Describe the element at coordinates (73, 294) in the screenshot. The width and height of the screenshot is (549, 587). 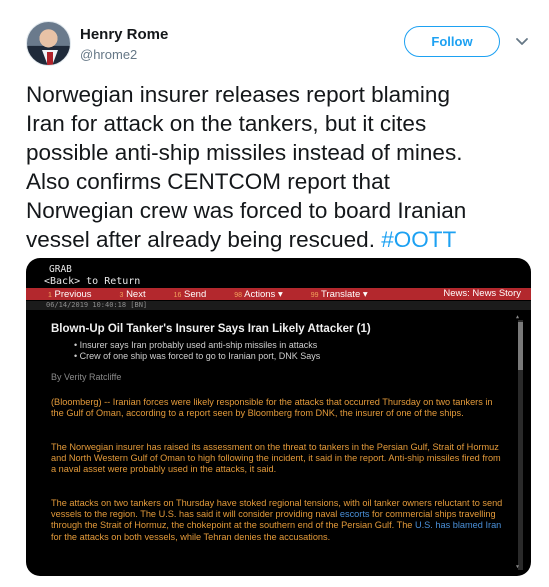
I see `menu-label: Previous` at that location.